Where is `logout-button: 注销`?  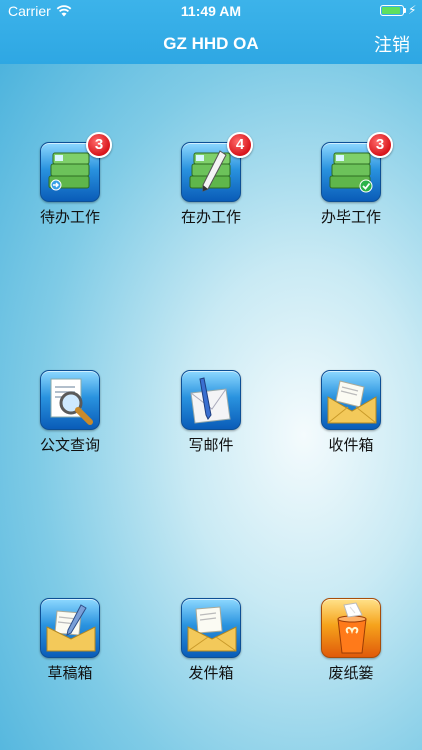 logout-button: 注销 is located at coordinates (392, 44).